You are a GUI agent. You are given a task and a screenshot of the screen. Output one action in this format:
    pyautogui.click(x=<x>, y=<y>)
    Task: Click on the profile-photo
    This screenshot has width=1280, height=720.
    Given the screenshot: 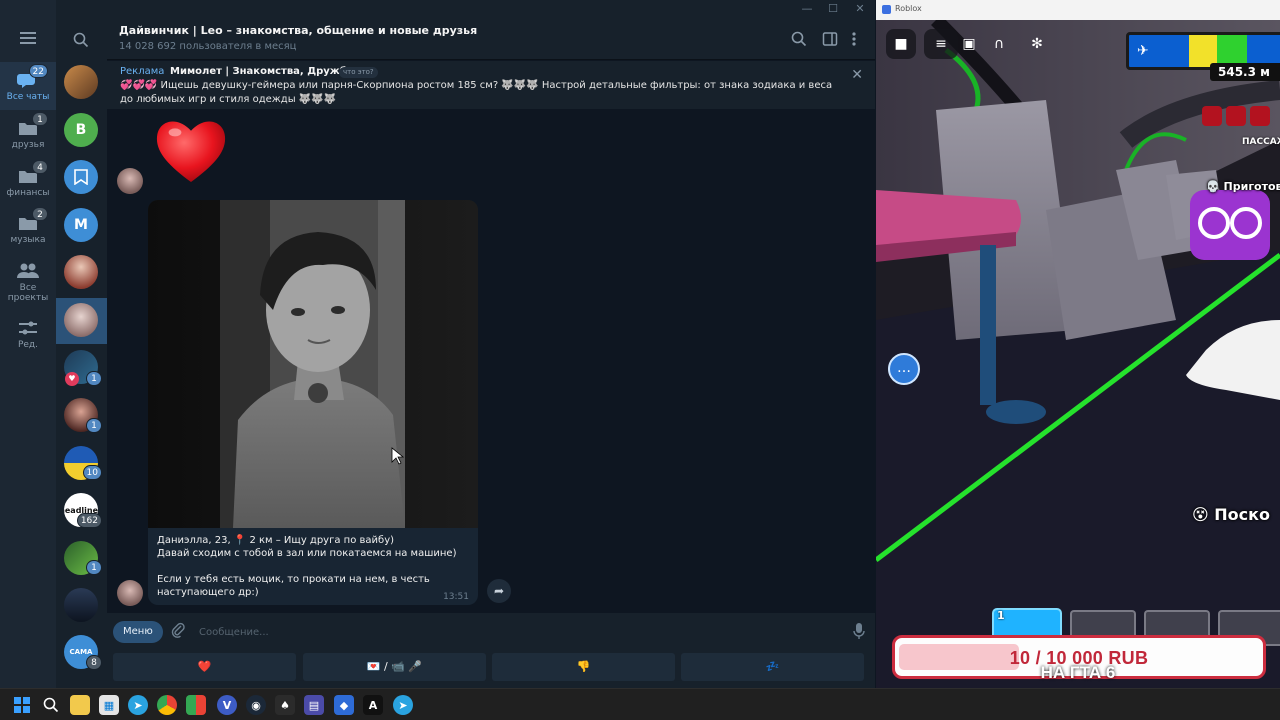 What is the action you would take?
    pyautogui.click(x=313, y=364)
    